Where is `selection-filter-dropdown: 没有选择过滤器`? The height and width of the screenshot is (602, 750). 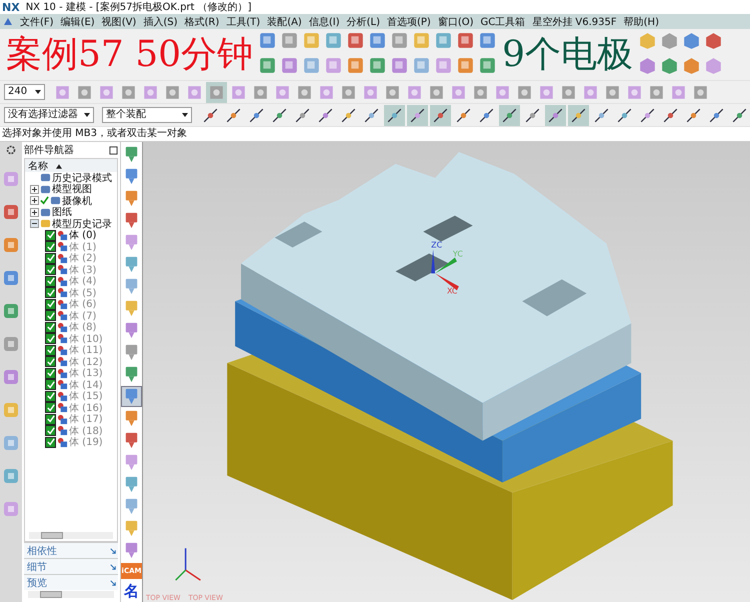 selection-filter-dropdown: 没有选择过滤器 is located at coordinates (49, 115).